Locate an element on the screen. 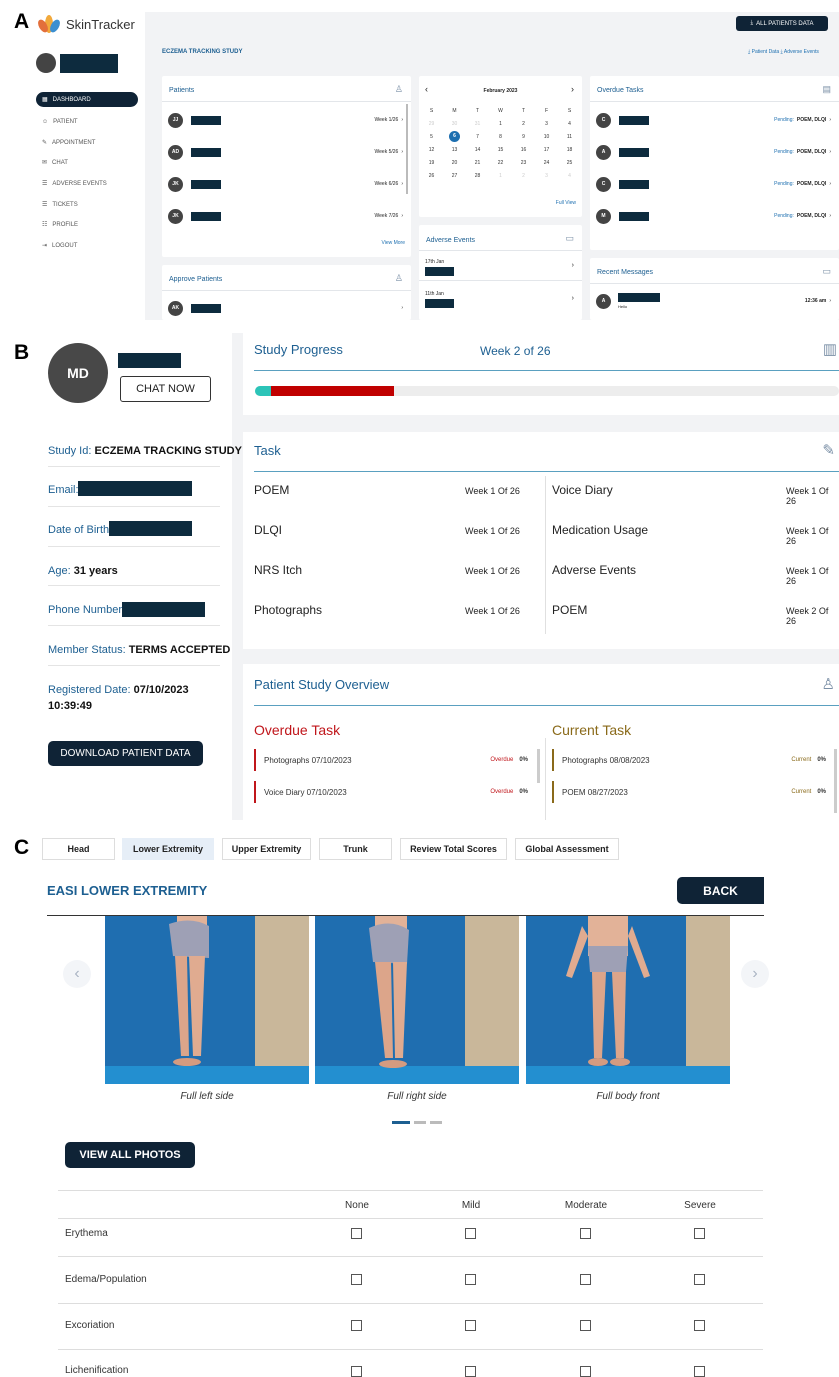 The height and width of the screenshot is (1377, 839). carousel-next-button: › is located at coordinates (755, 974).